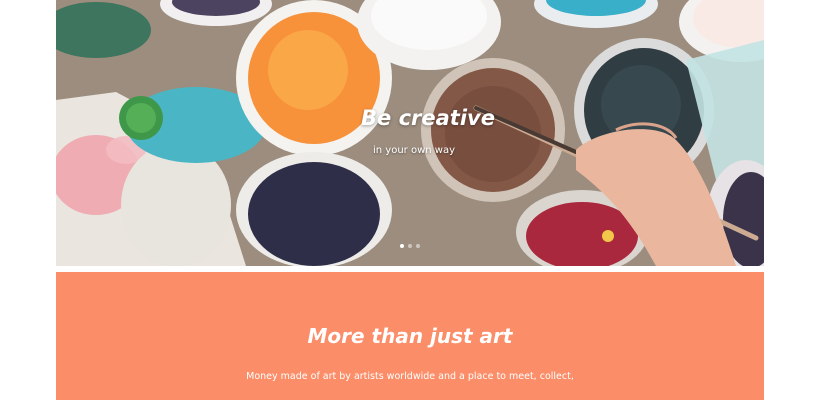 This screenshot has width=820, height=420. I want to click on hero-title: Be creative, so click(428, 118).